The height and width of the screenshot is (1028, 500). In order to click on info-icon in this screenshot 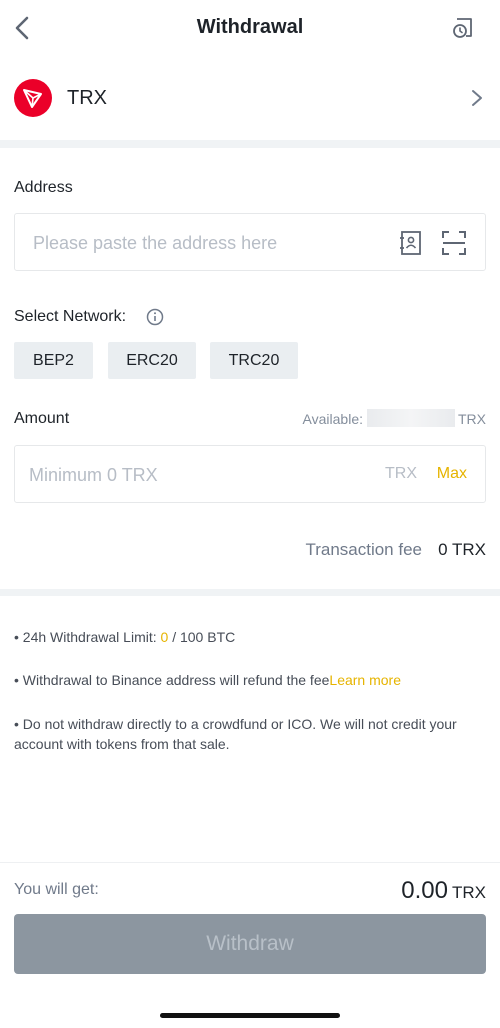, I will do `click(155, 317)`.